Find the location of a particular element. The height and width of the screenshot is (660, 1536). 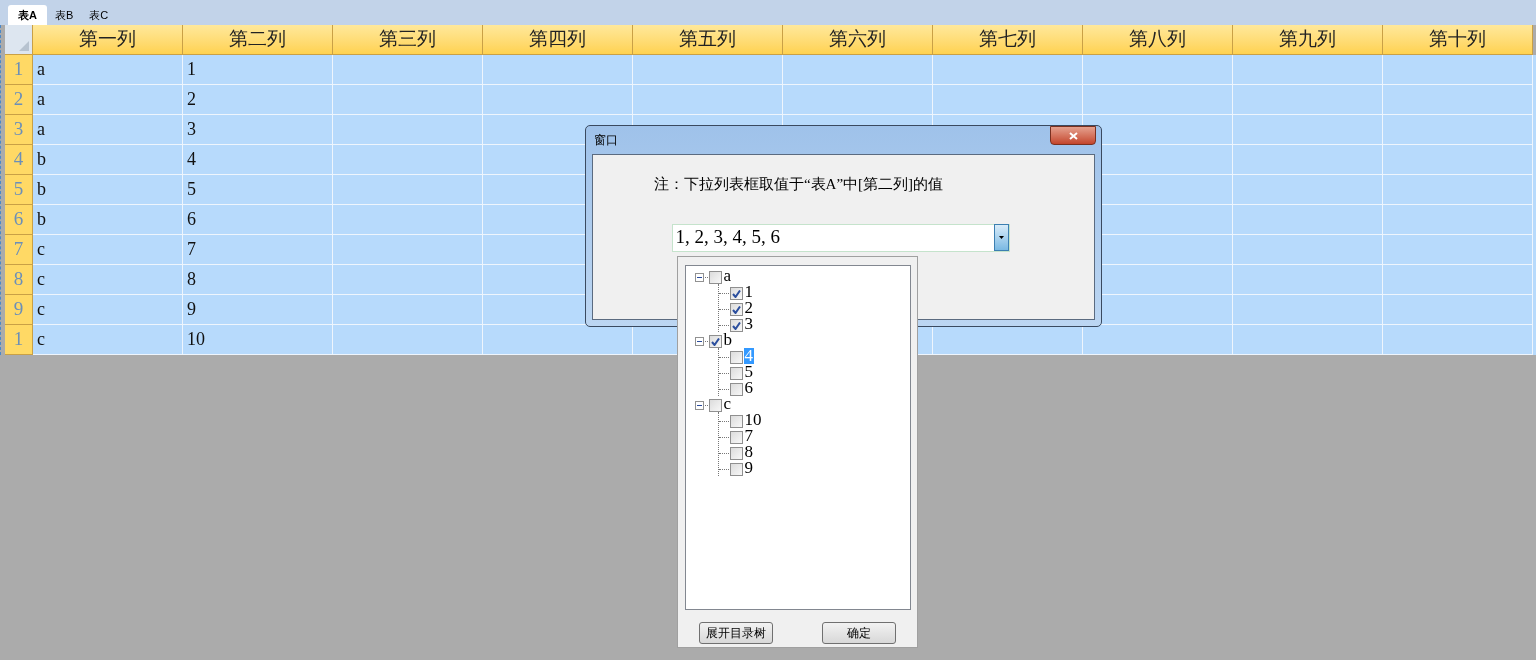

column-header: 第八列 is located at coordinates (1158, 40).